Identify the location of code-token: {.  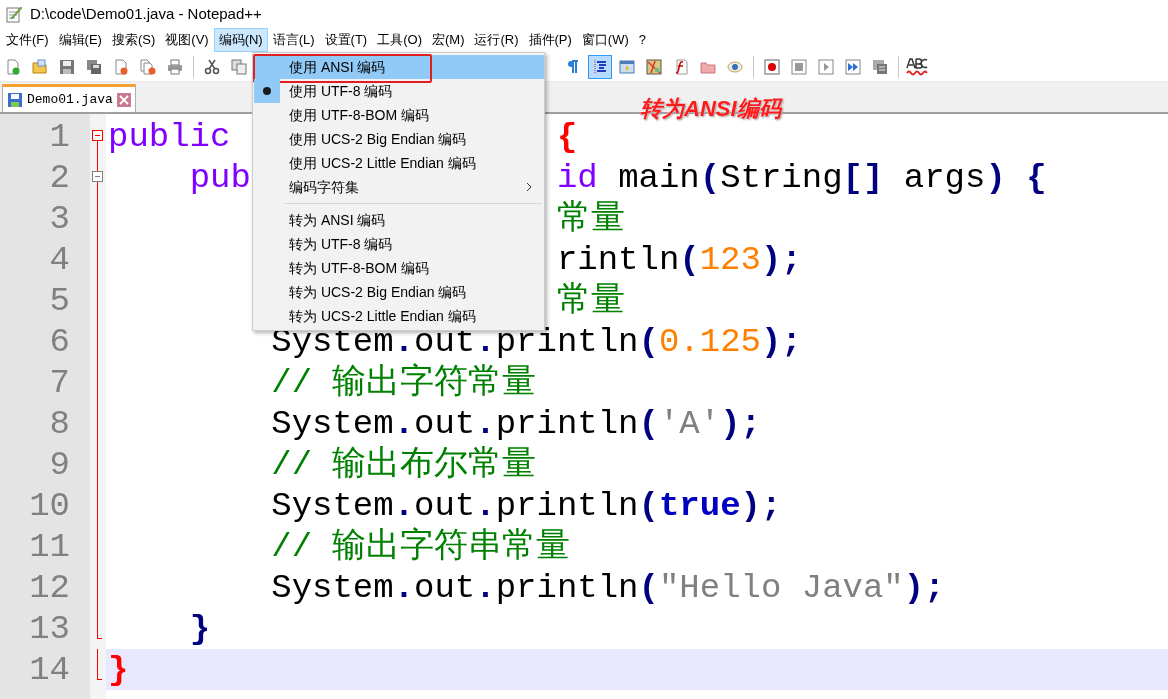
(567, 136).